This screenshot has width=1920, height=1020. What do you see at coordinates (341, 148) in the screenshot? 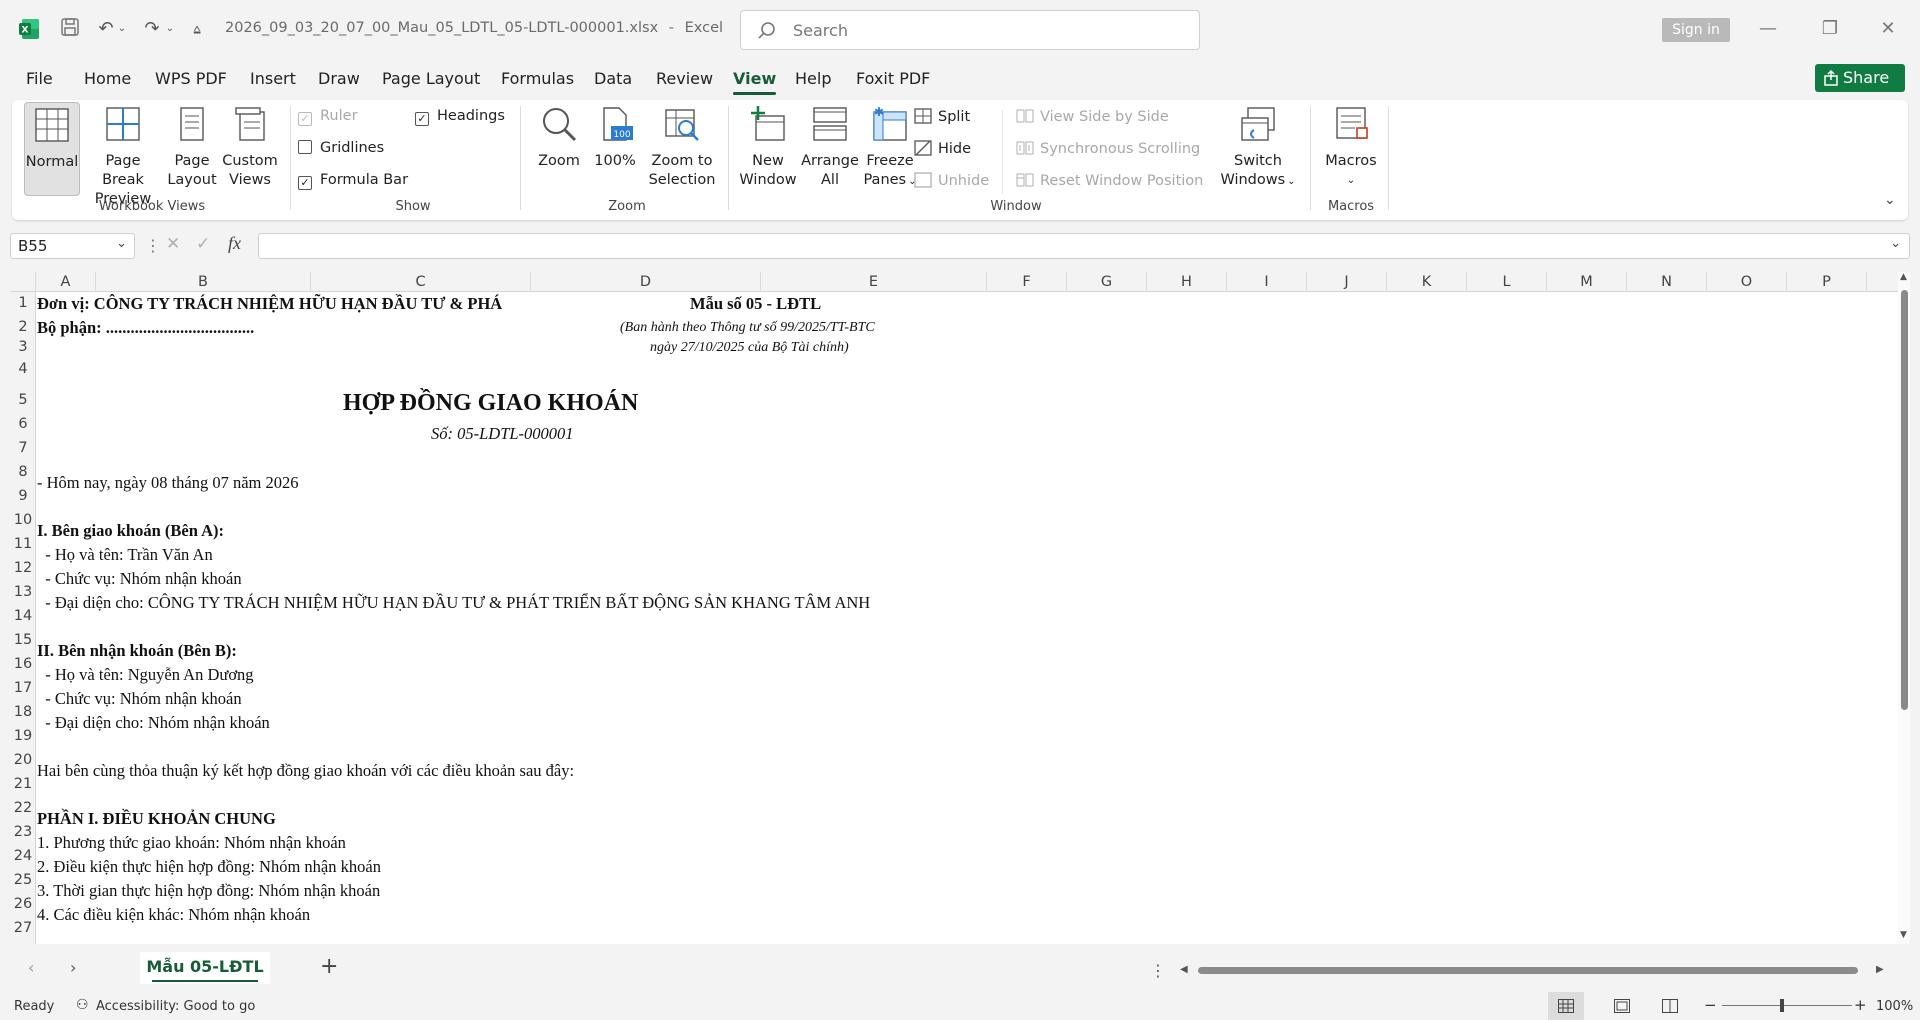
I see `gridlines-checkbox: Gridlines` at bounding box center [341, 148].